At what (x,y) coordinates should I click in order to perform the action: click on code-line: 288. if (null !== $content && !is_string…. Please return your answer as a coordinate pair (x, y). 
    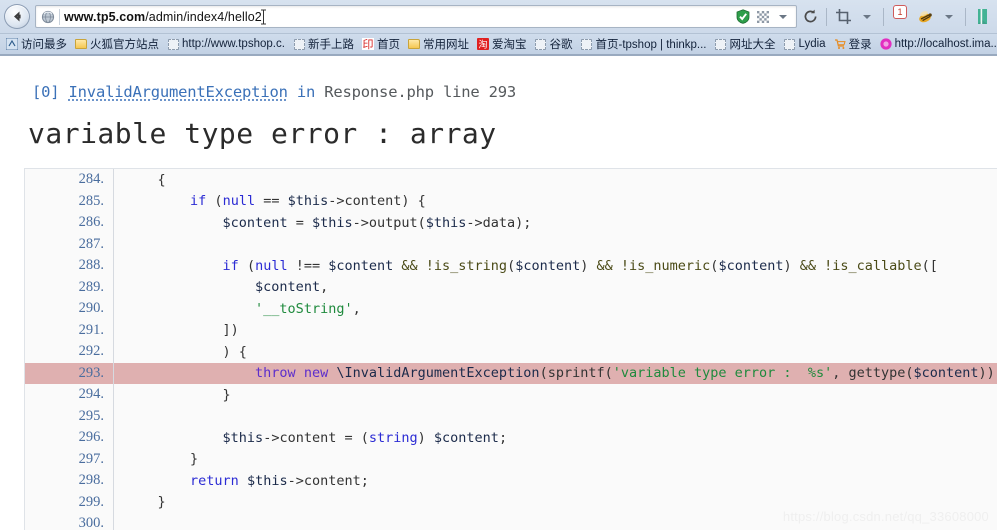
    Looking at the image, I should click on (511, 266).